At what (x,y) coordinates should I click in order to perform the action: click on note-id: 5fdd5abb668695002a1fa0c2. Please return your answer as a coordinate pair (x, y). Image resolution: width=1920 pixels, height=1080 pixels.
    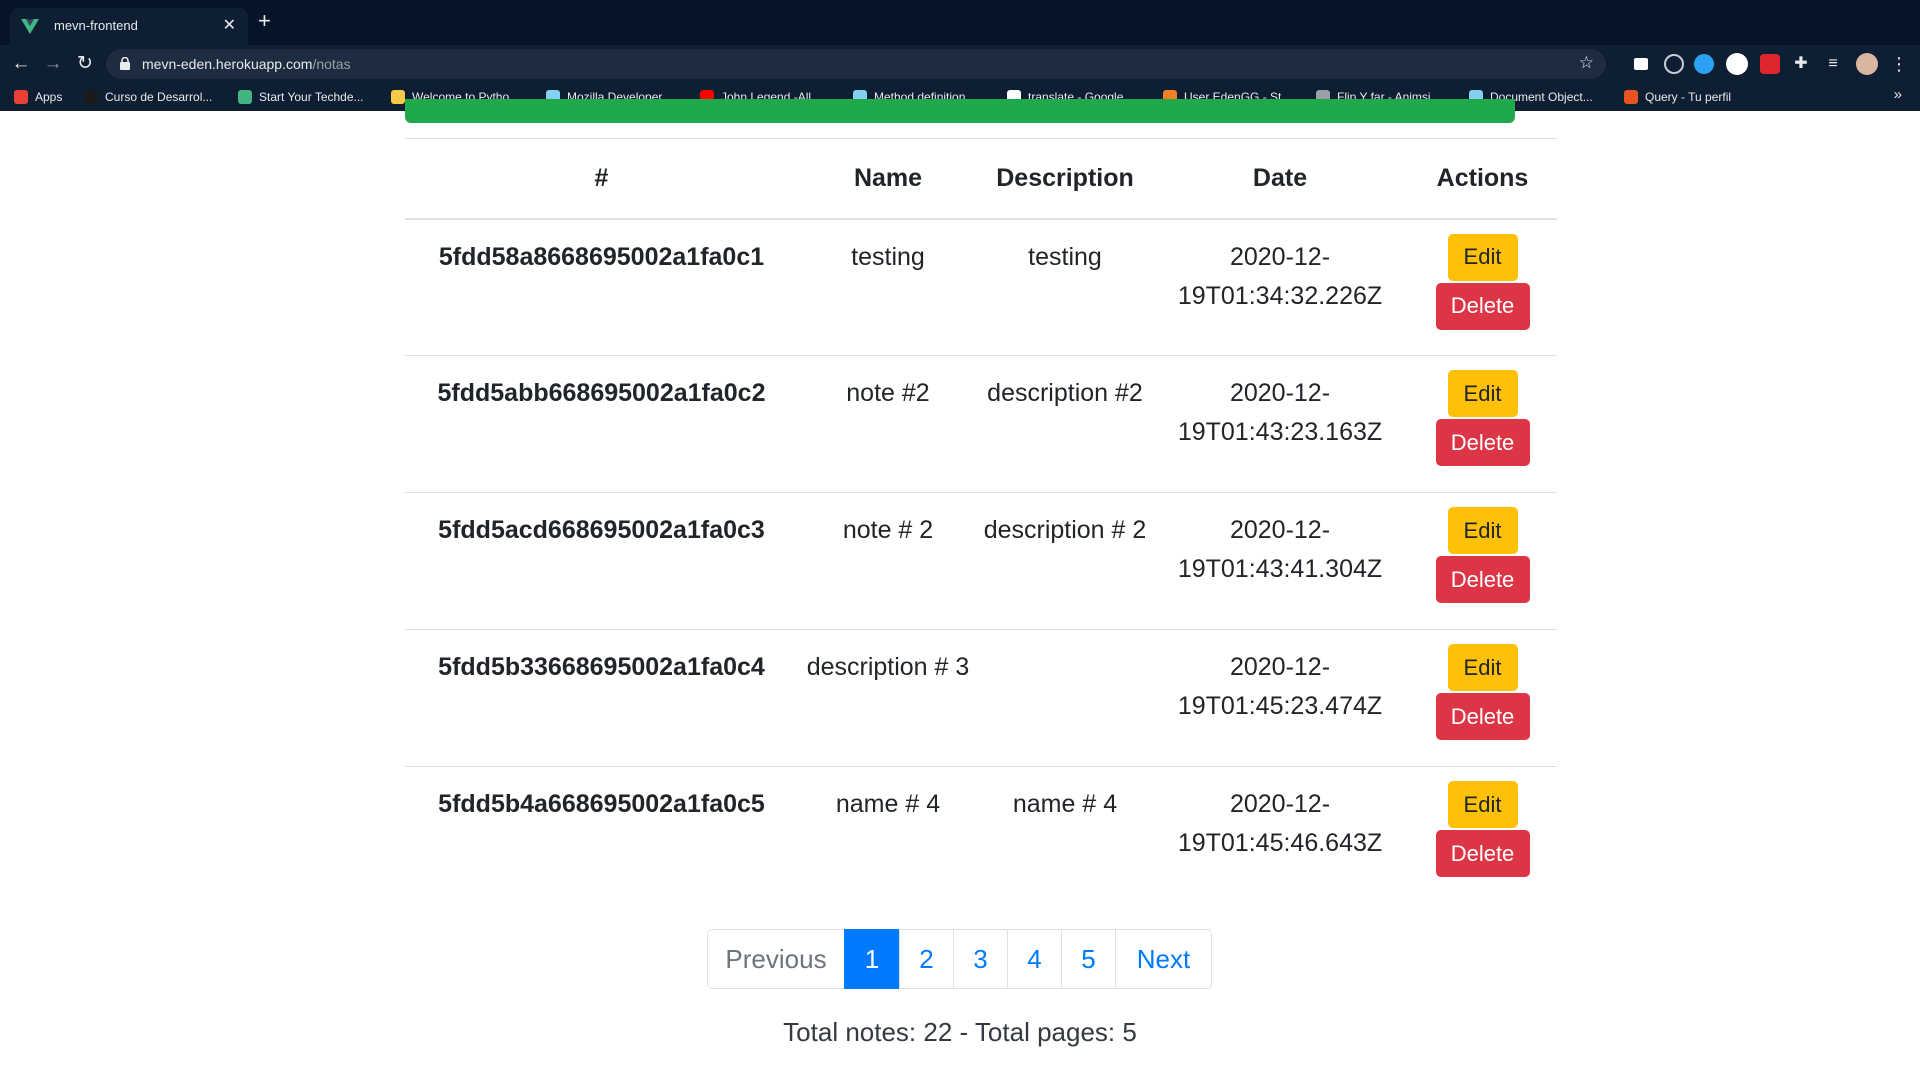
    Looking at the image, I should click on (601, 424).